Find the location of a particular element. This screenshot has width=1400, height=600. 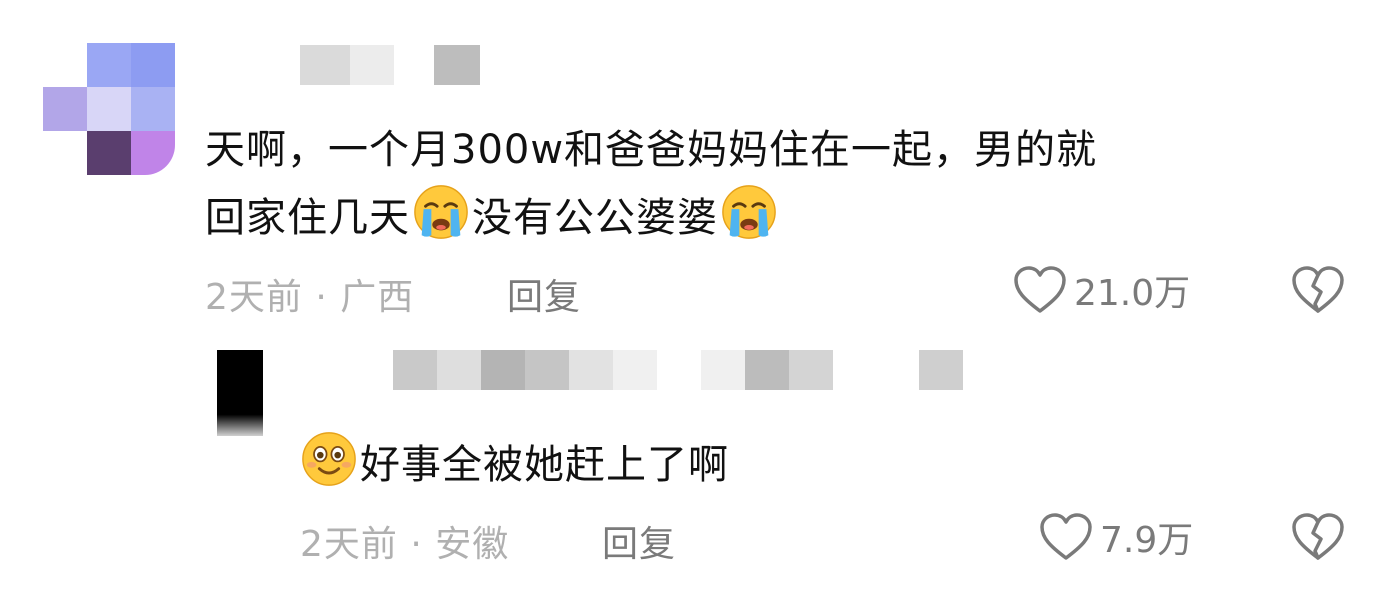

like-button: 7.9万 is located at coordinates (1115, 537).